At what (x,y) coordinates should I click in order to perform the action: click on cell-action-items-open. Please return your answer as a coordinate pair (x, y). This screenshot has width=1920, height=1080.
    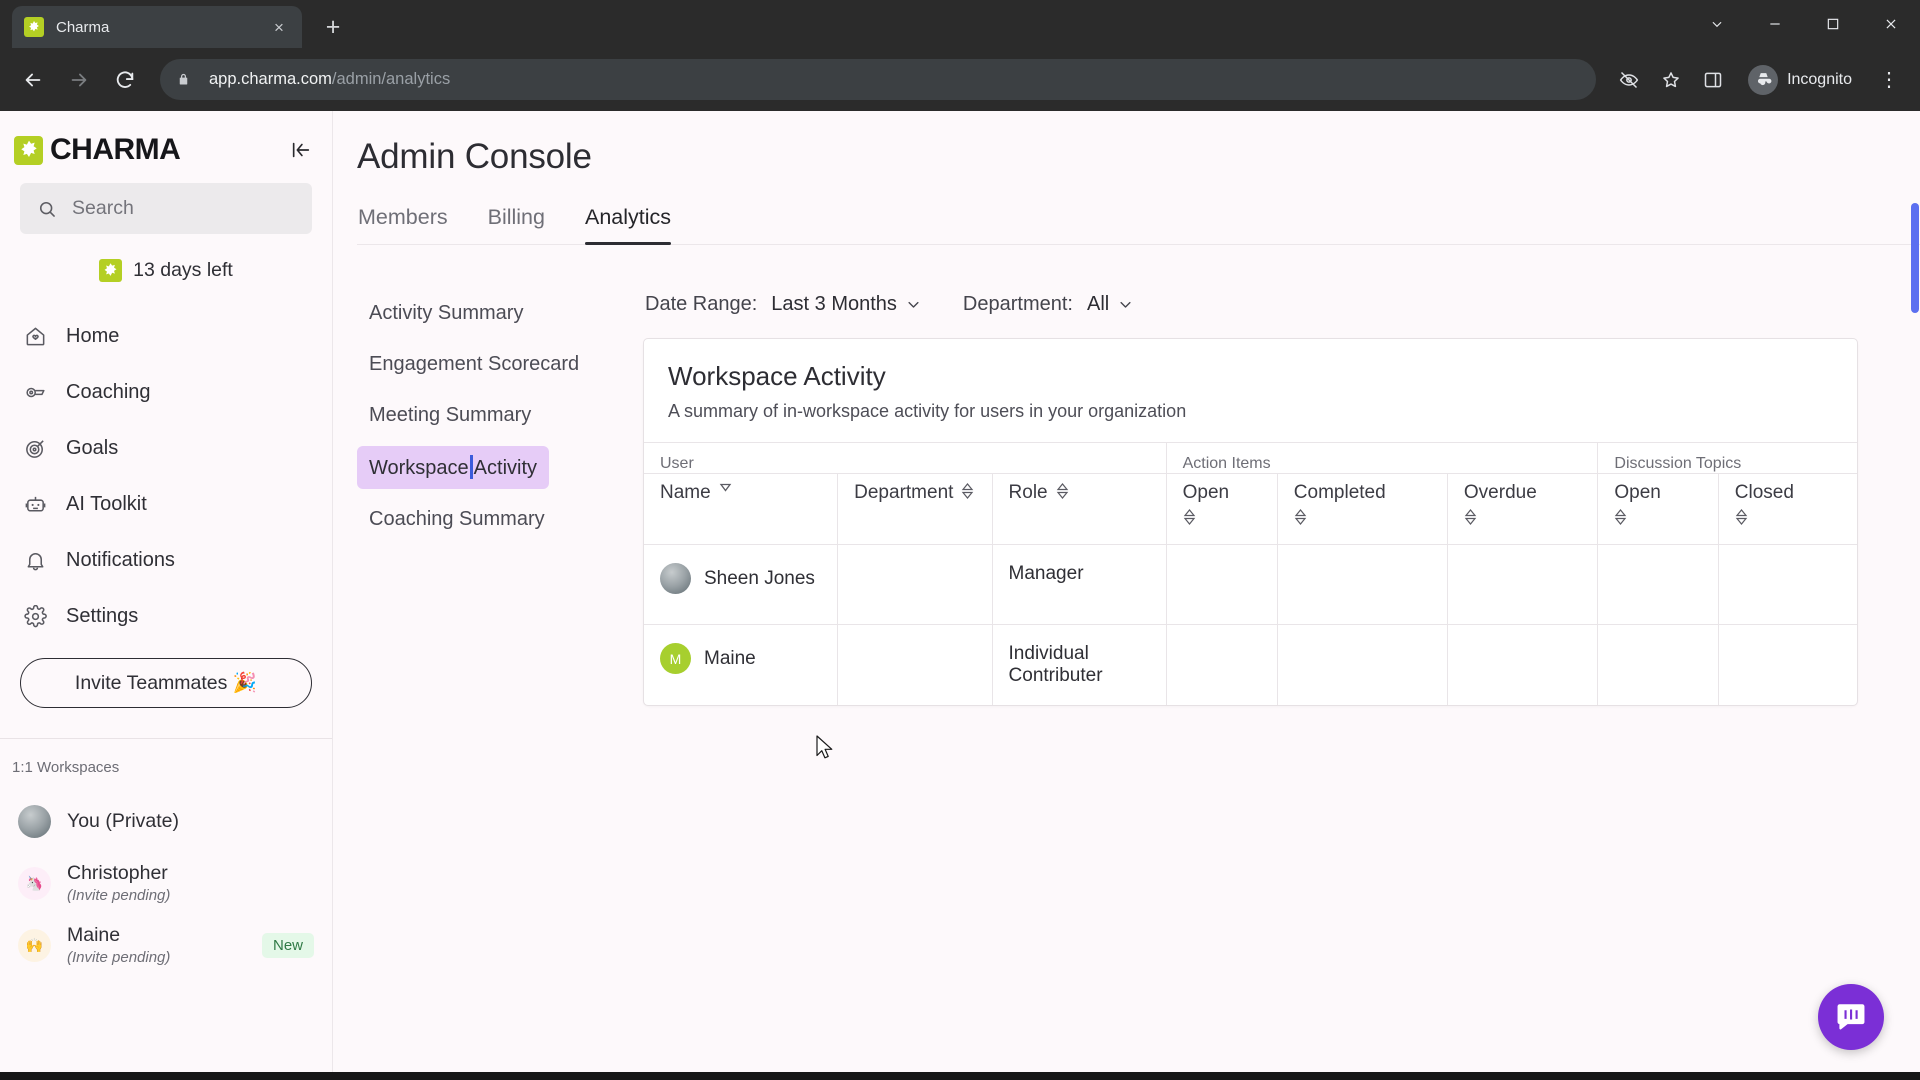
    Looking at the image, I should click on (1221, 584).